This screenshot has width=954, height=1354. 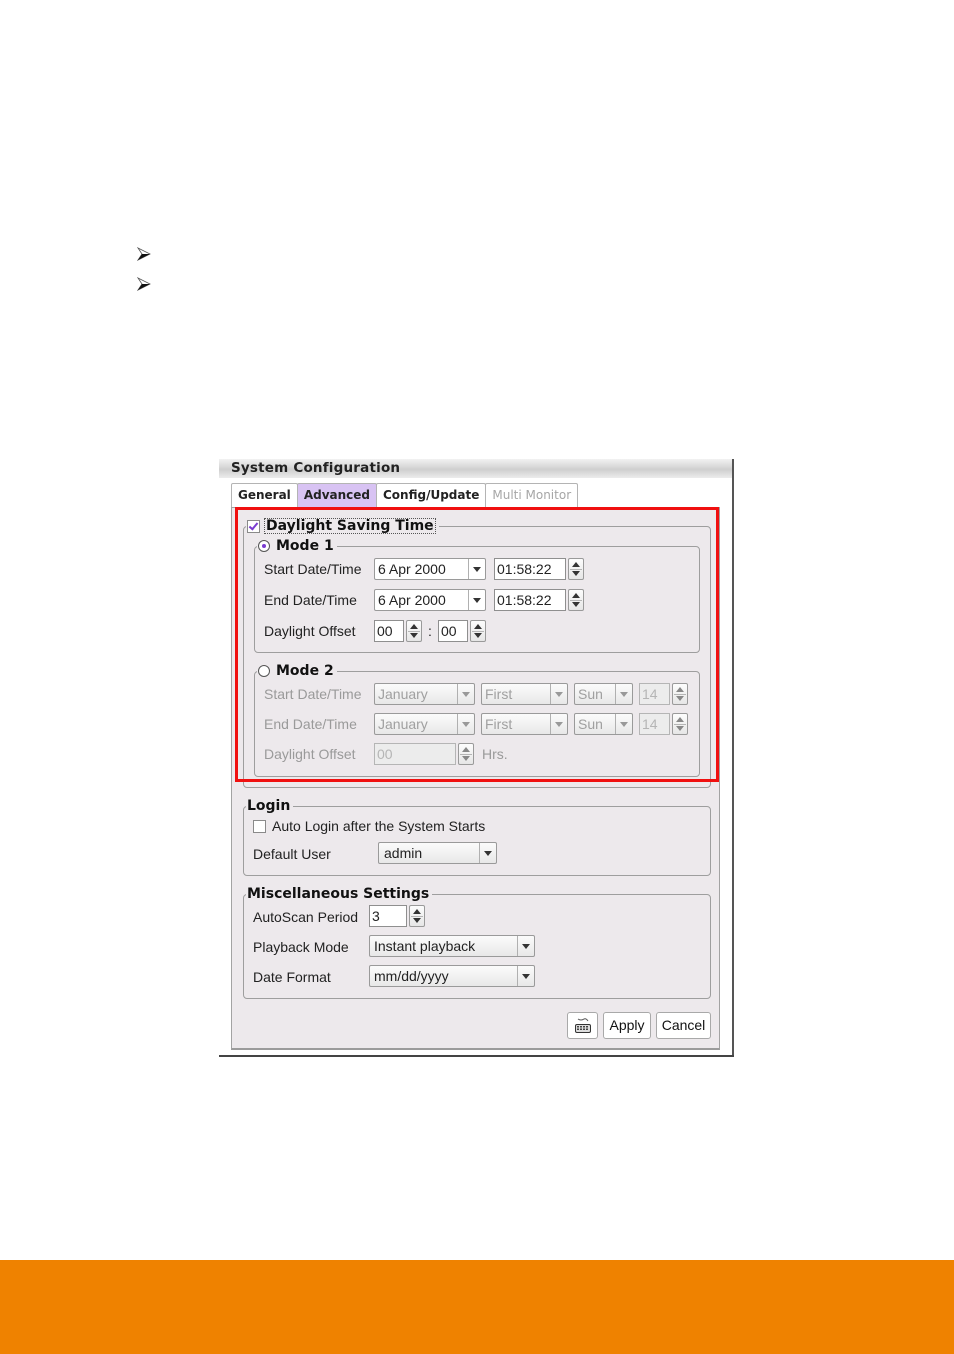 I want to click on mode1-end-date-value: 6 Apr 2000, so click(x=412, y=600).